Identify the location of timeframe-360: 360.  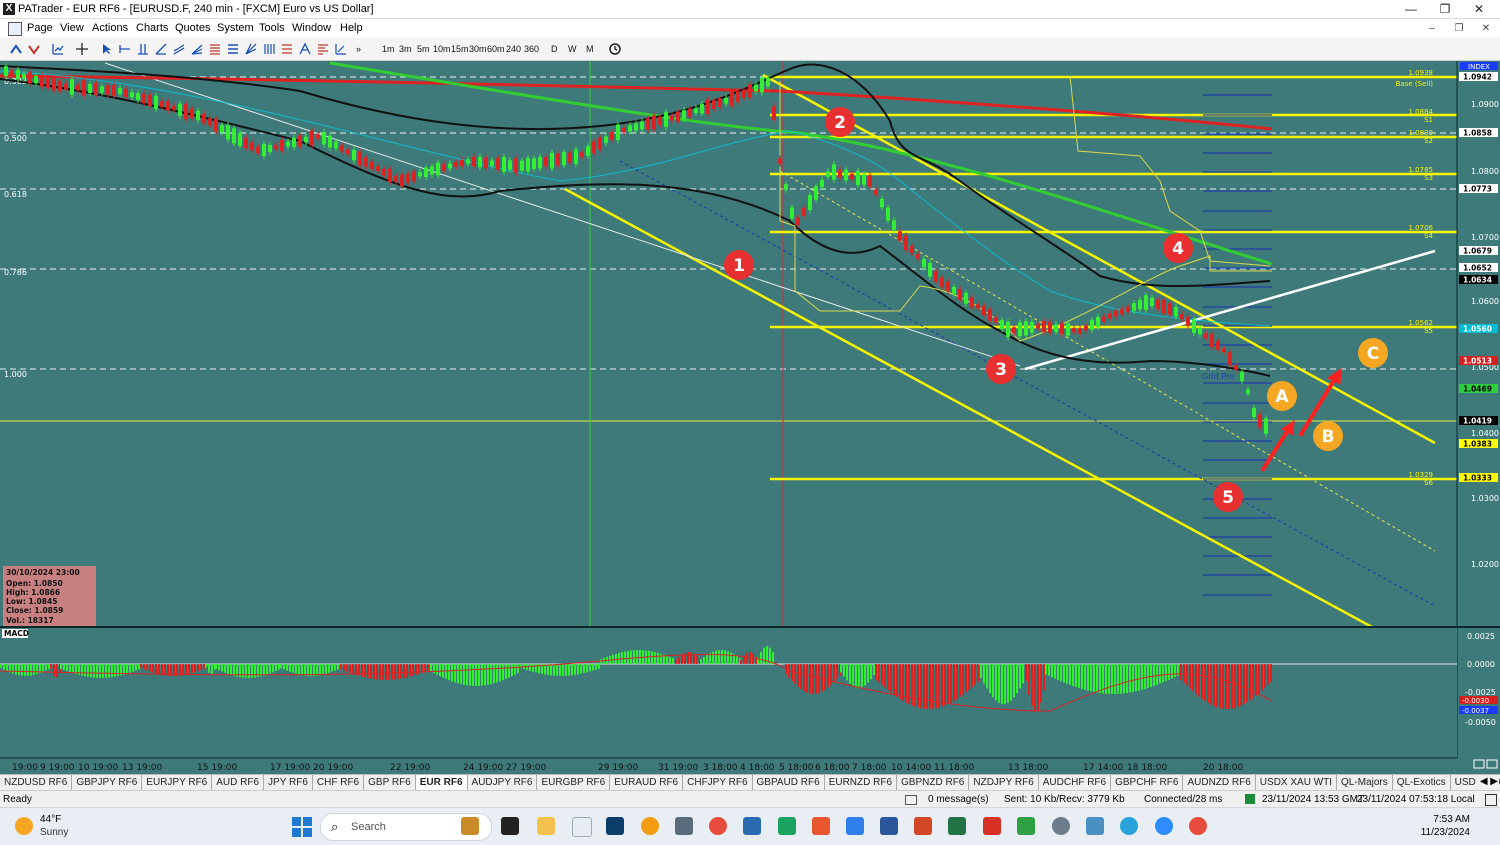
(531, 49).